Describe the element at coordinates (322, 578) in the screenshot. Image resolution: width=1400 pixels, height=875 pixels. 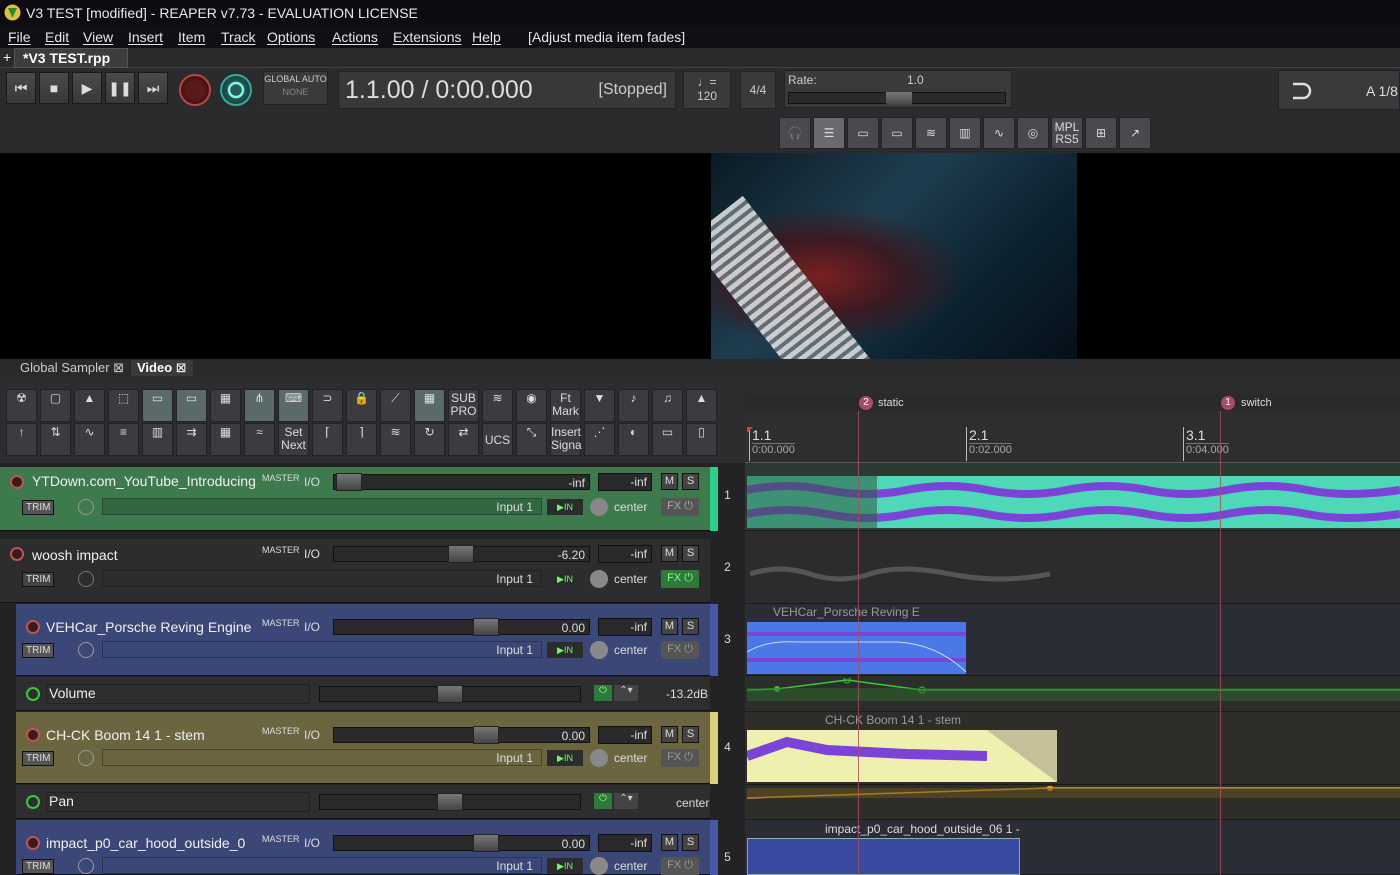
I see `input-select: Input 1` at that location.